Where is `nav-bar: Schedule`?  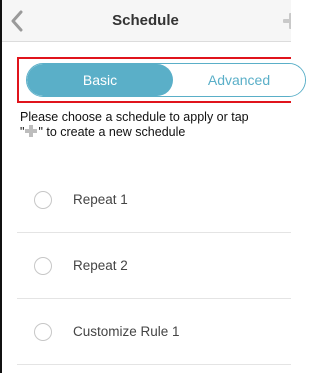 nav-bar: Schedule is located at coordinates (145, 21).